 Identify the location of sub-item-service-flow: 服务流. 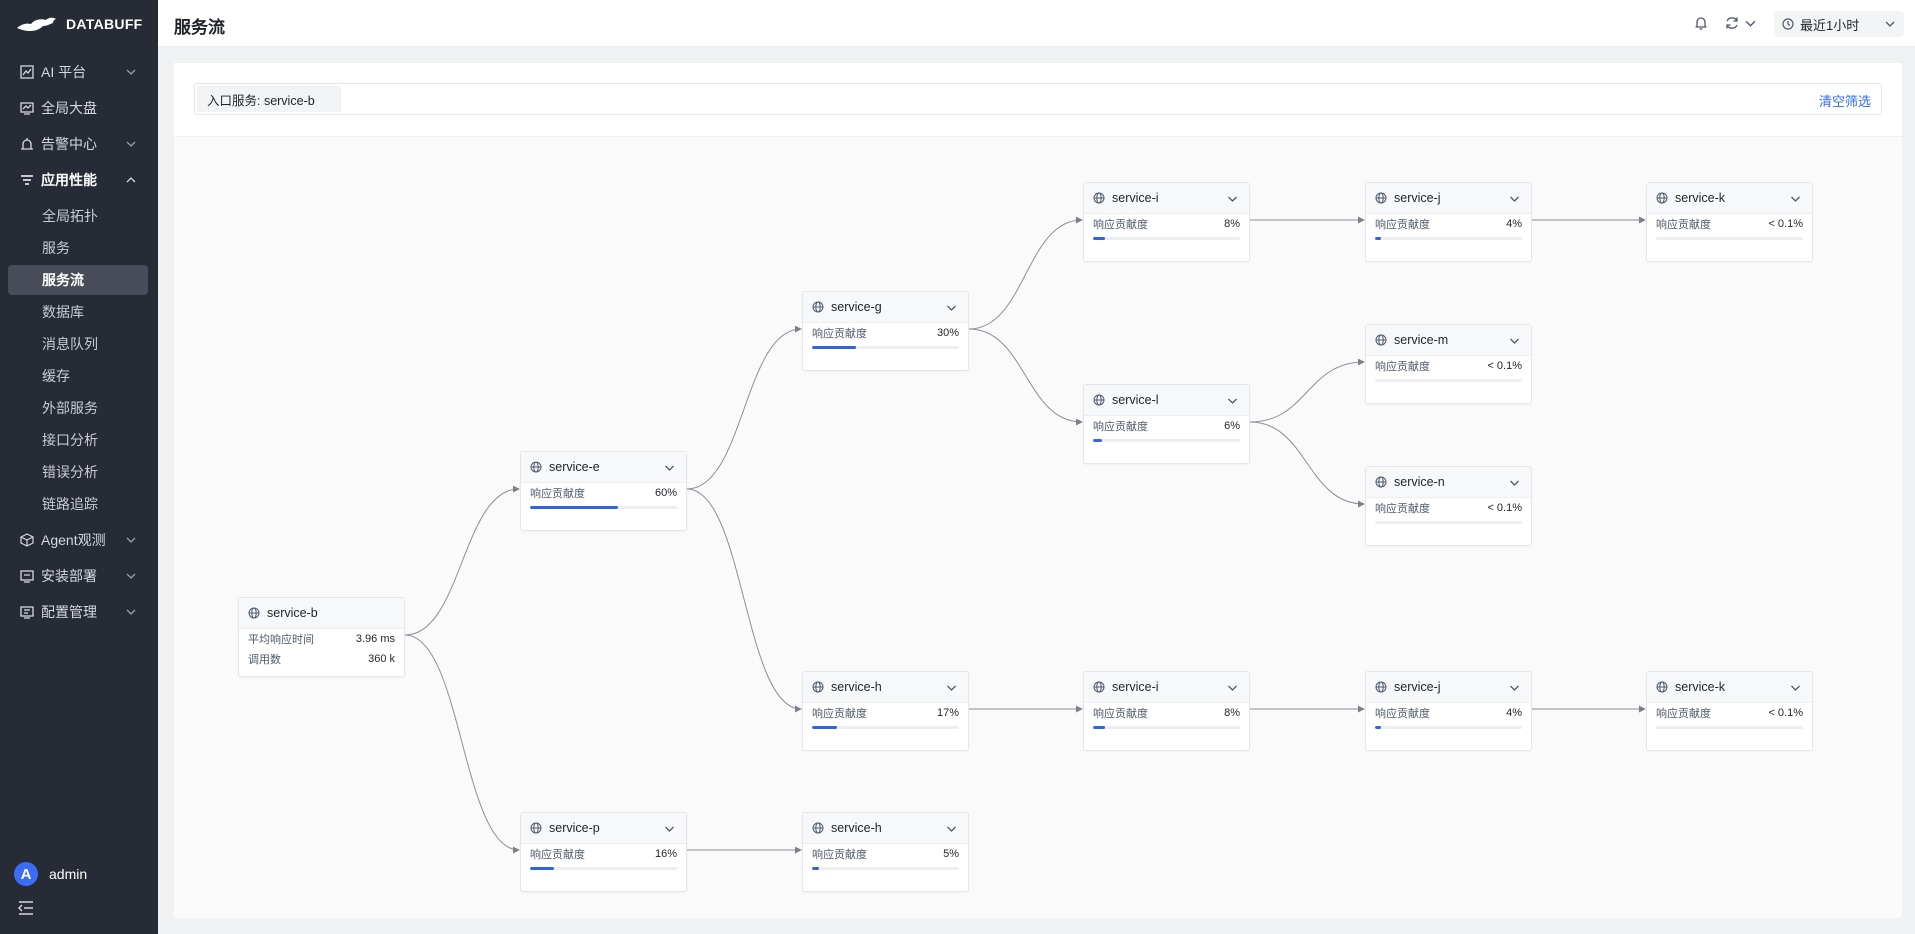
(78, 280).